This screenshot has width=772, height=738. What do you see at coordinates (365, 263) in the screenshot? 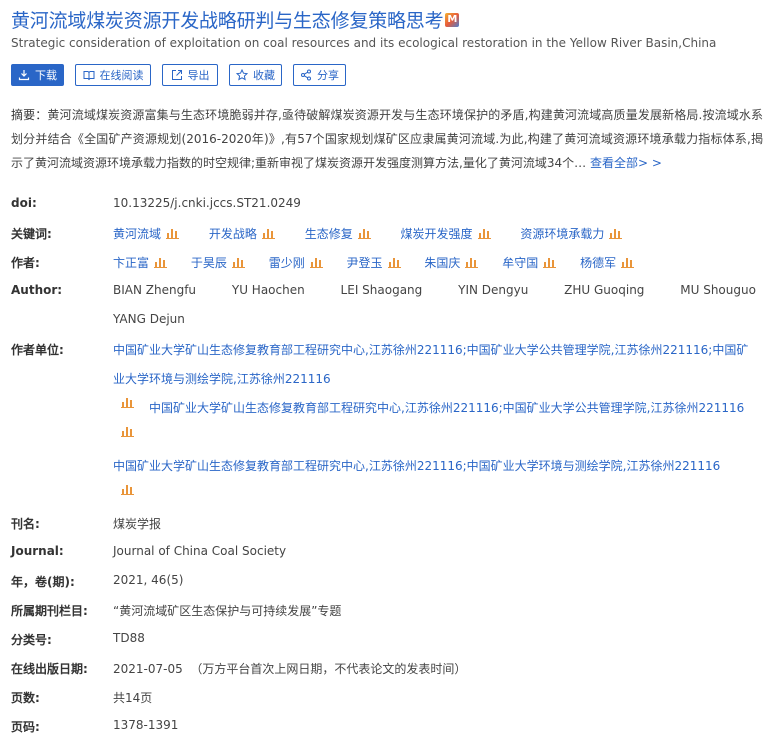
I see `author-link: 尹登玉` at bounding box center [365, 263].